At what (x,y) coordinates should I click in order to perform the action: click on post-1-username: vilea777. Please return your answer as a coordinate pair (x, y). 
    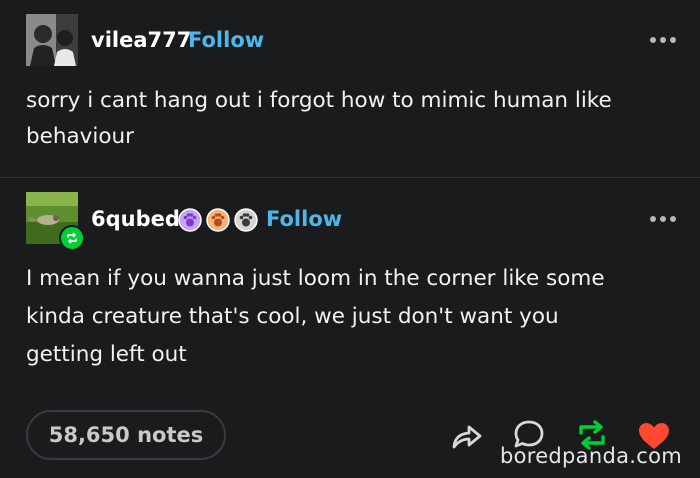
    Looking at the image, I should click on (141, 40).